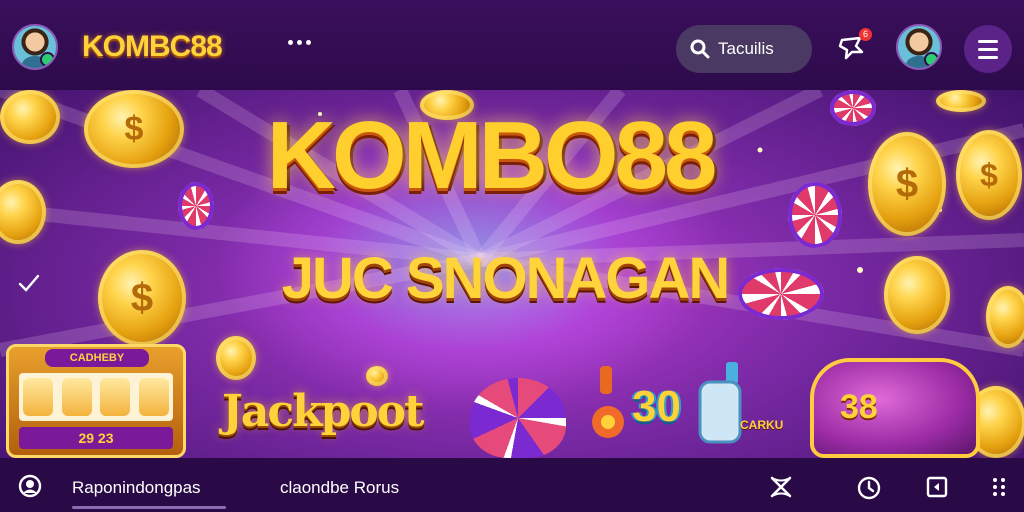 Image resolution: width=1024 pixels, height=512 pixels. I want to click on slot-machine-header: CADHEBY, so click(97, 358).